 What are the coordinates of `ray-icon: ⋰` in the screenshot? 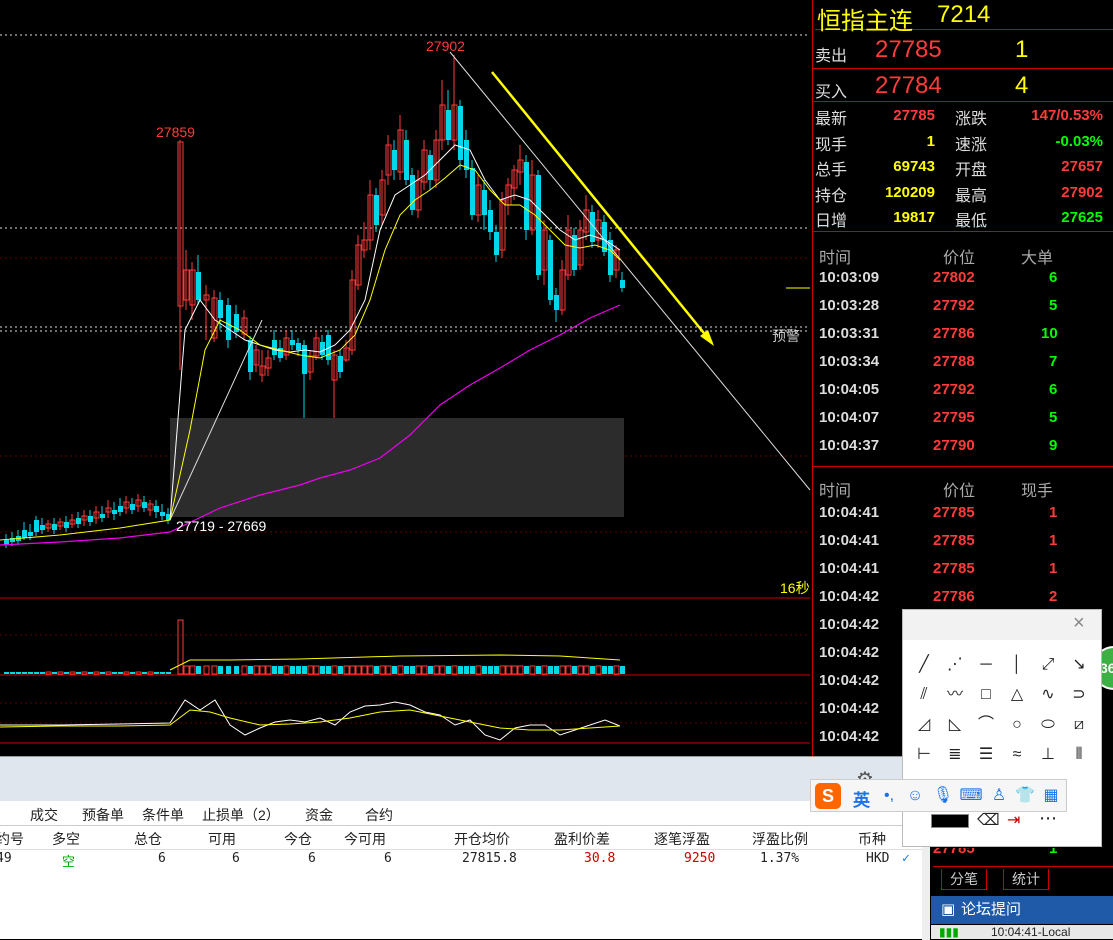 It's located at (955, 665).